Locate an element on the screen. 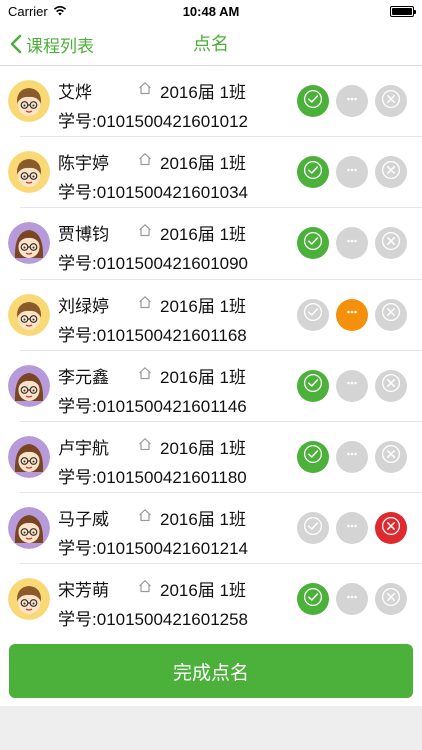 This screenshot has height=750, width=422. chevron-left-icon is located at coordinates (16, 44).